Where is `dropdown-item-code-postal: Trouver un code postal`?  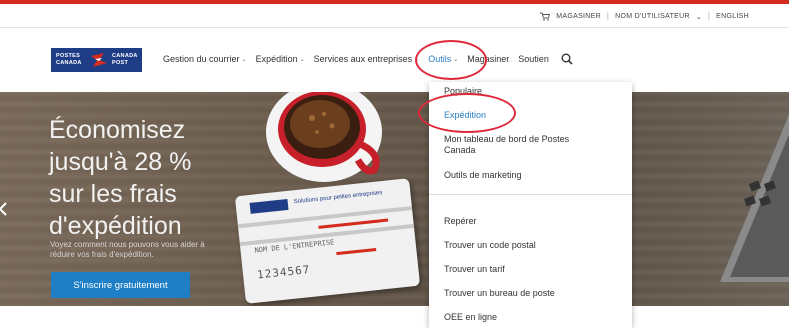 dropdown-item-code-postal: Trouver un code postal is located at coordinates (490, 245).